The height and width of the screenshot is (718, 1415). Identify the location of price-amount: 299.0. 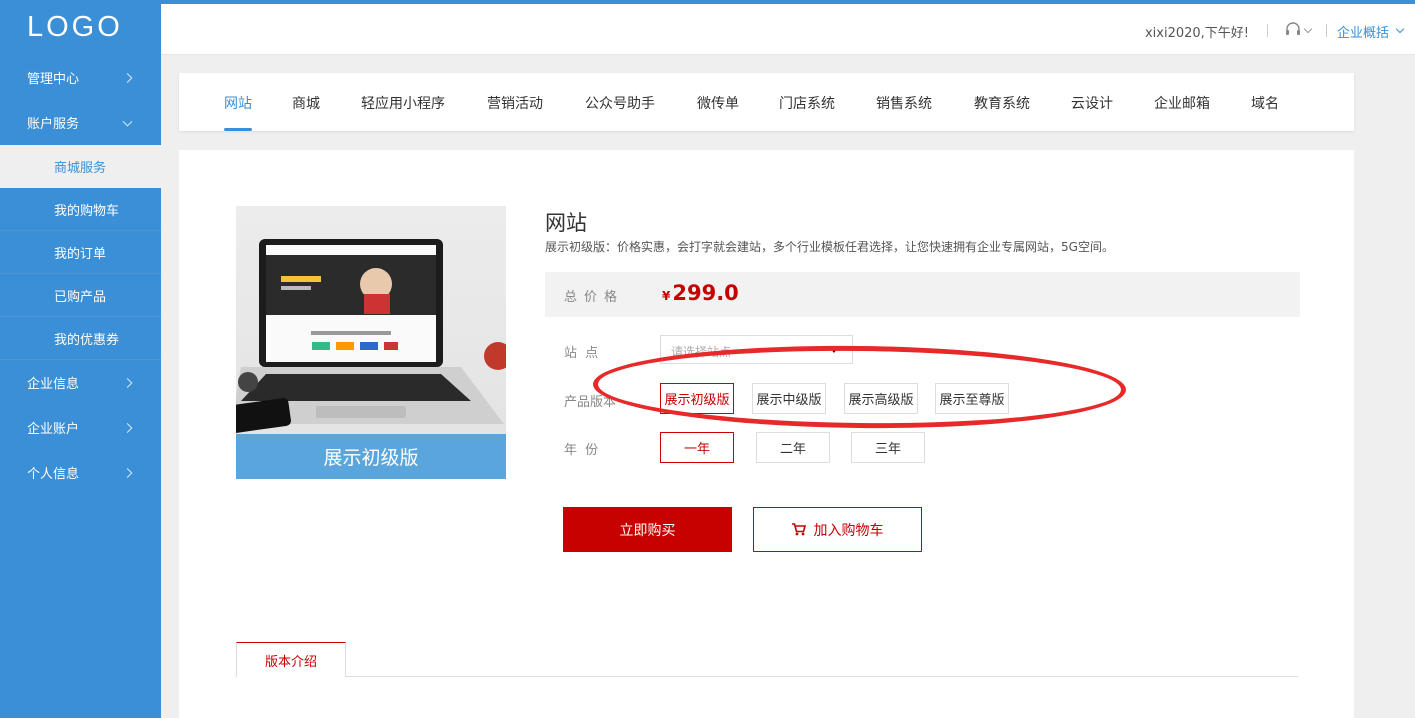
(705, 293).